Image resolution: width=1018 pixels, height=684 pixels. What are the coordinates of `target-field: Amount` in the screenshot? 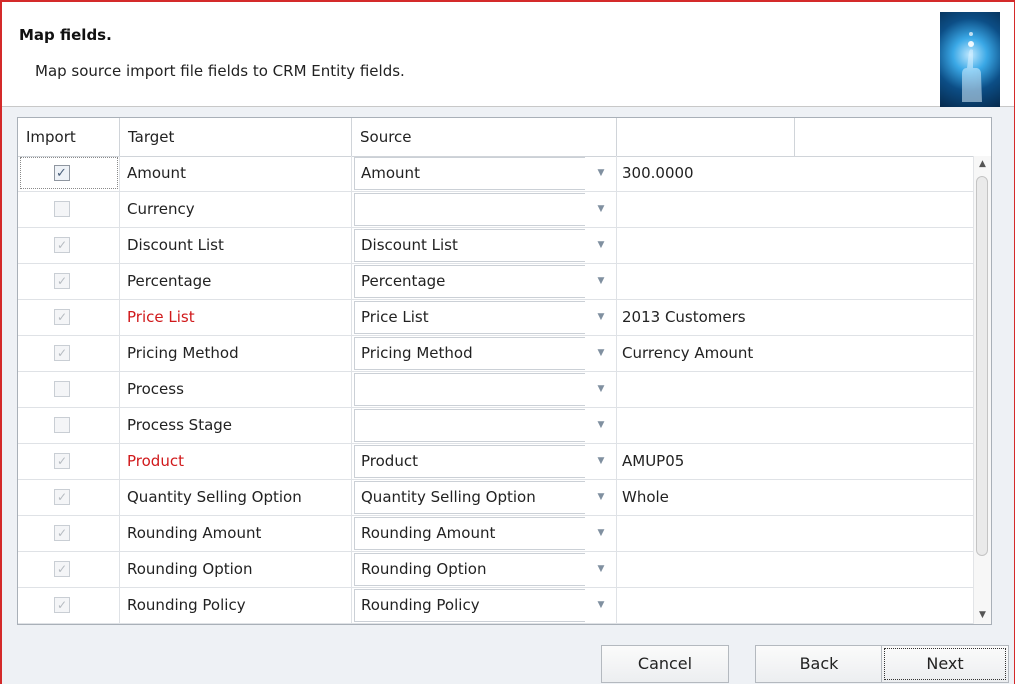 It's located at (236, 173).